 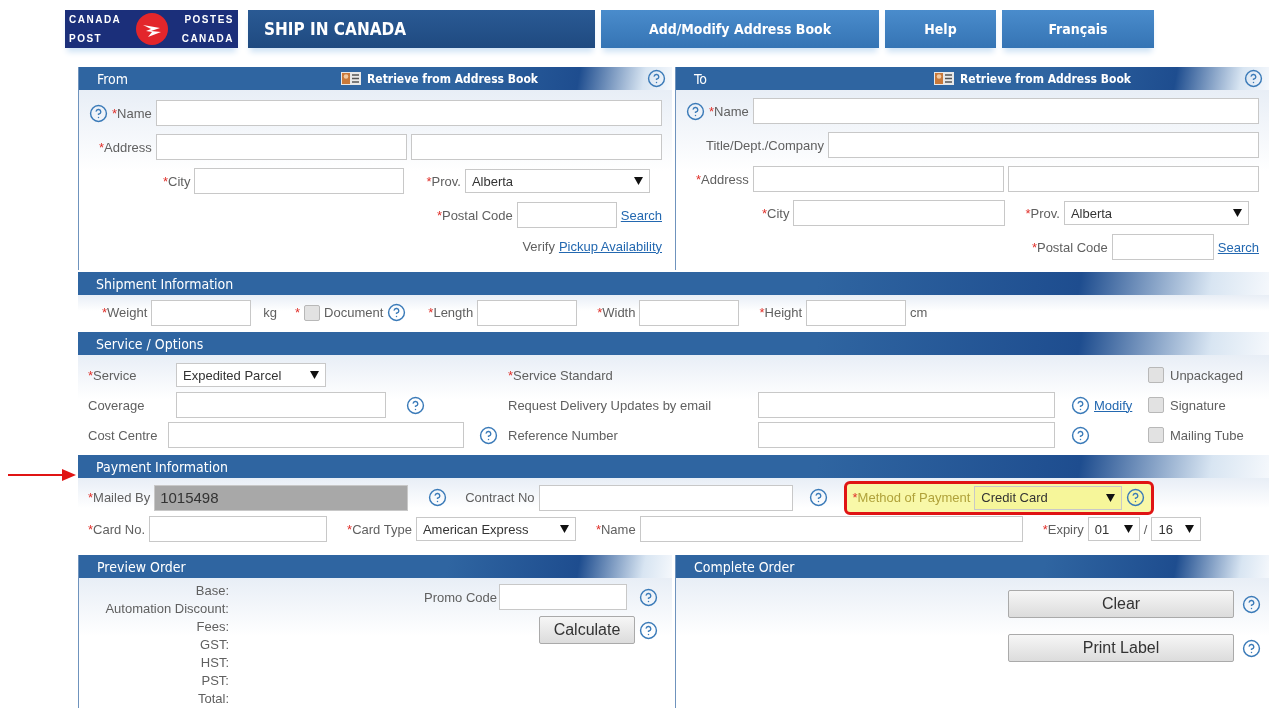 I want to click on logo-text: CANADA, so click(x=207, y=38).